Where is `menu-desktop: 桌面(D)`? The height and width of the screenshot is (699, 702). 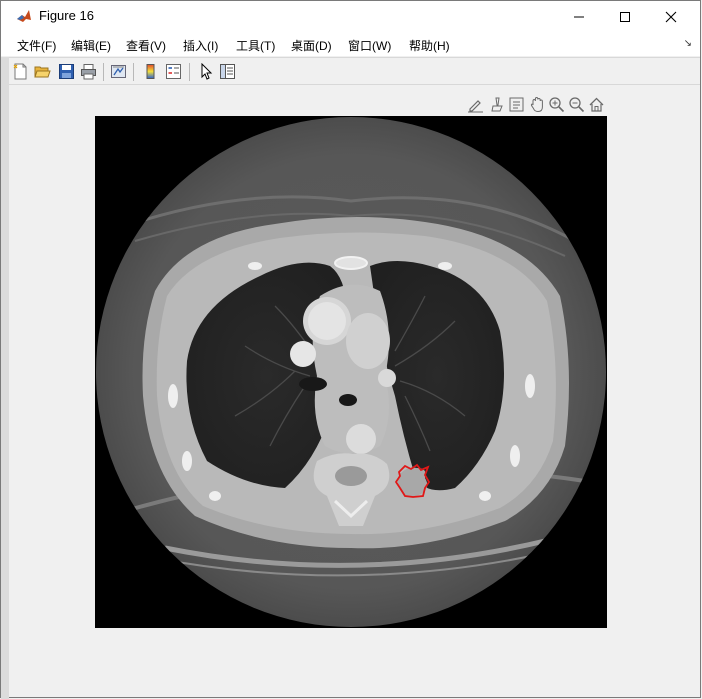
menu-desktop: 桌面(D) is located at coordinates (311, 45).